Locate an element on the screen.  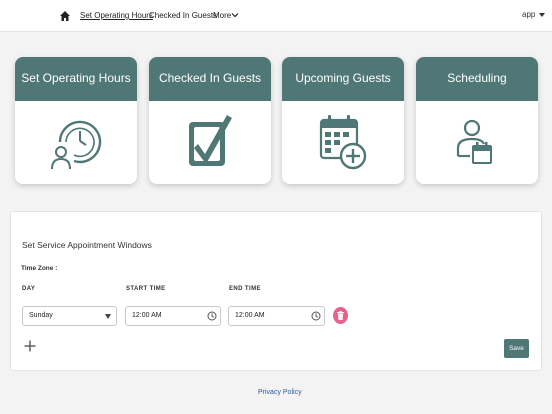
column-header-day: DAY is located at coordinates (29, 289).